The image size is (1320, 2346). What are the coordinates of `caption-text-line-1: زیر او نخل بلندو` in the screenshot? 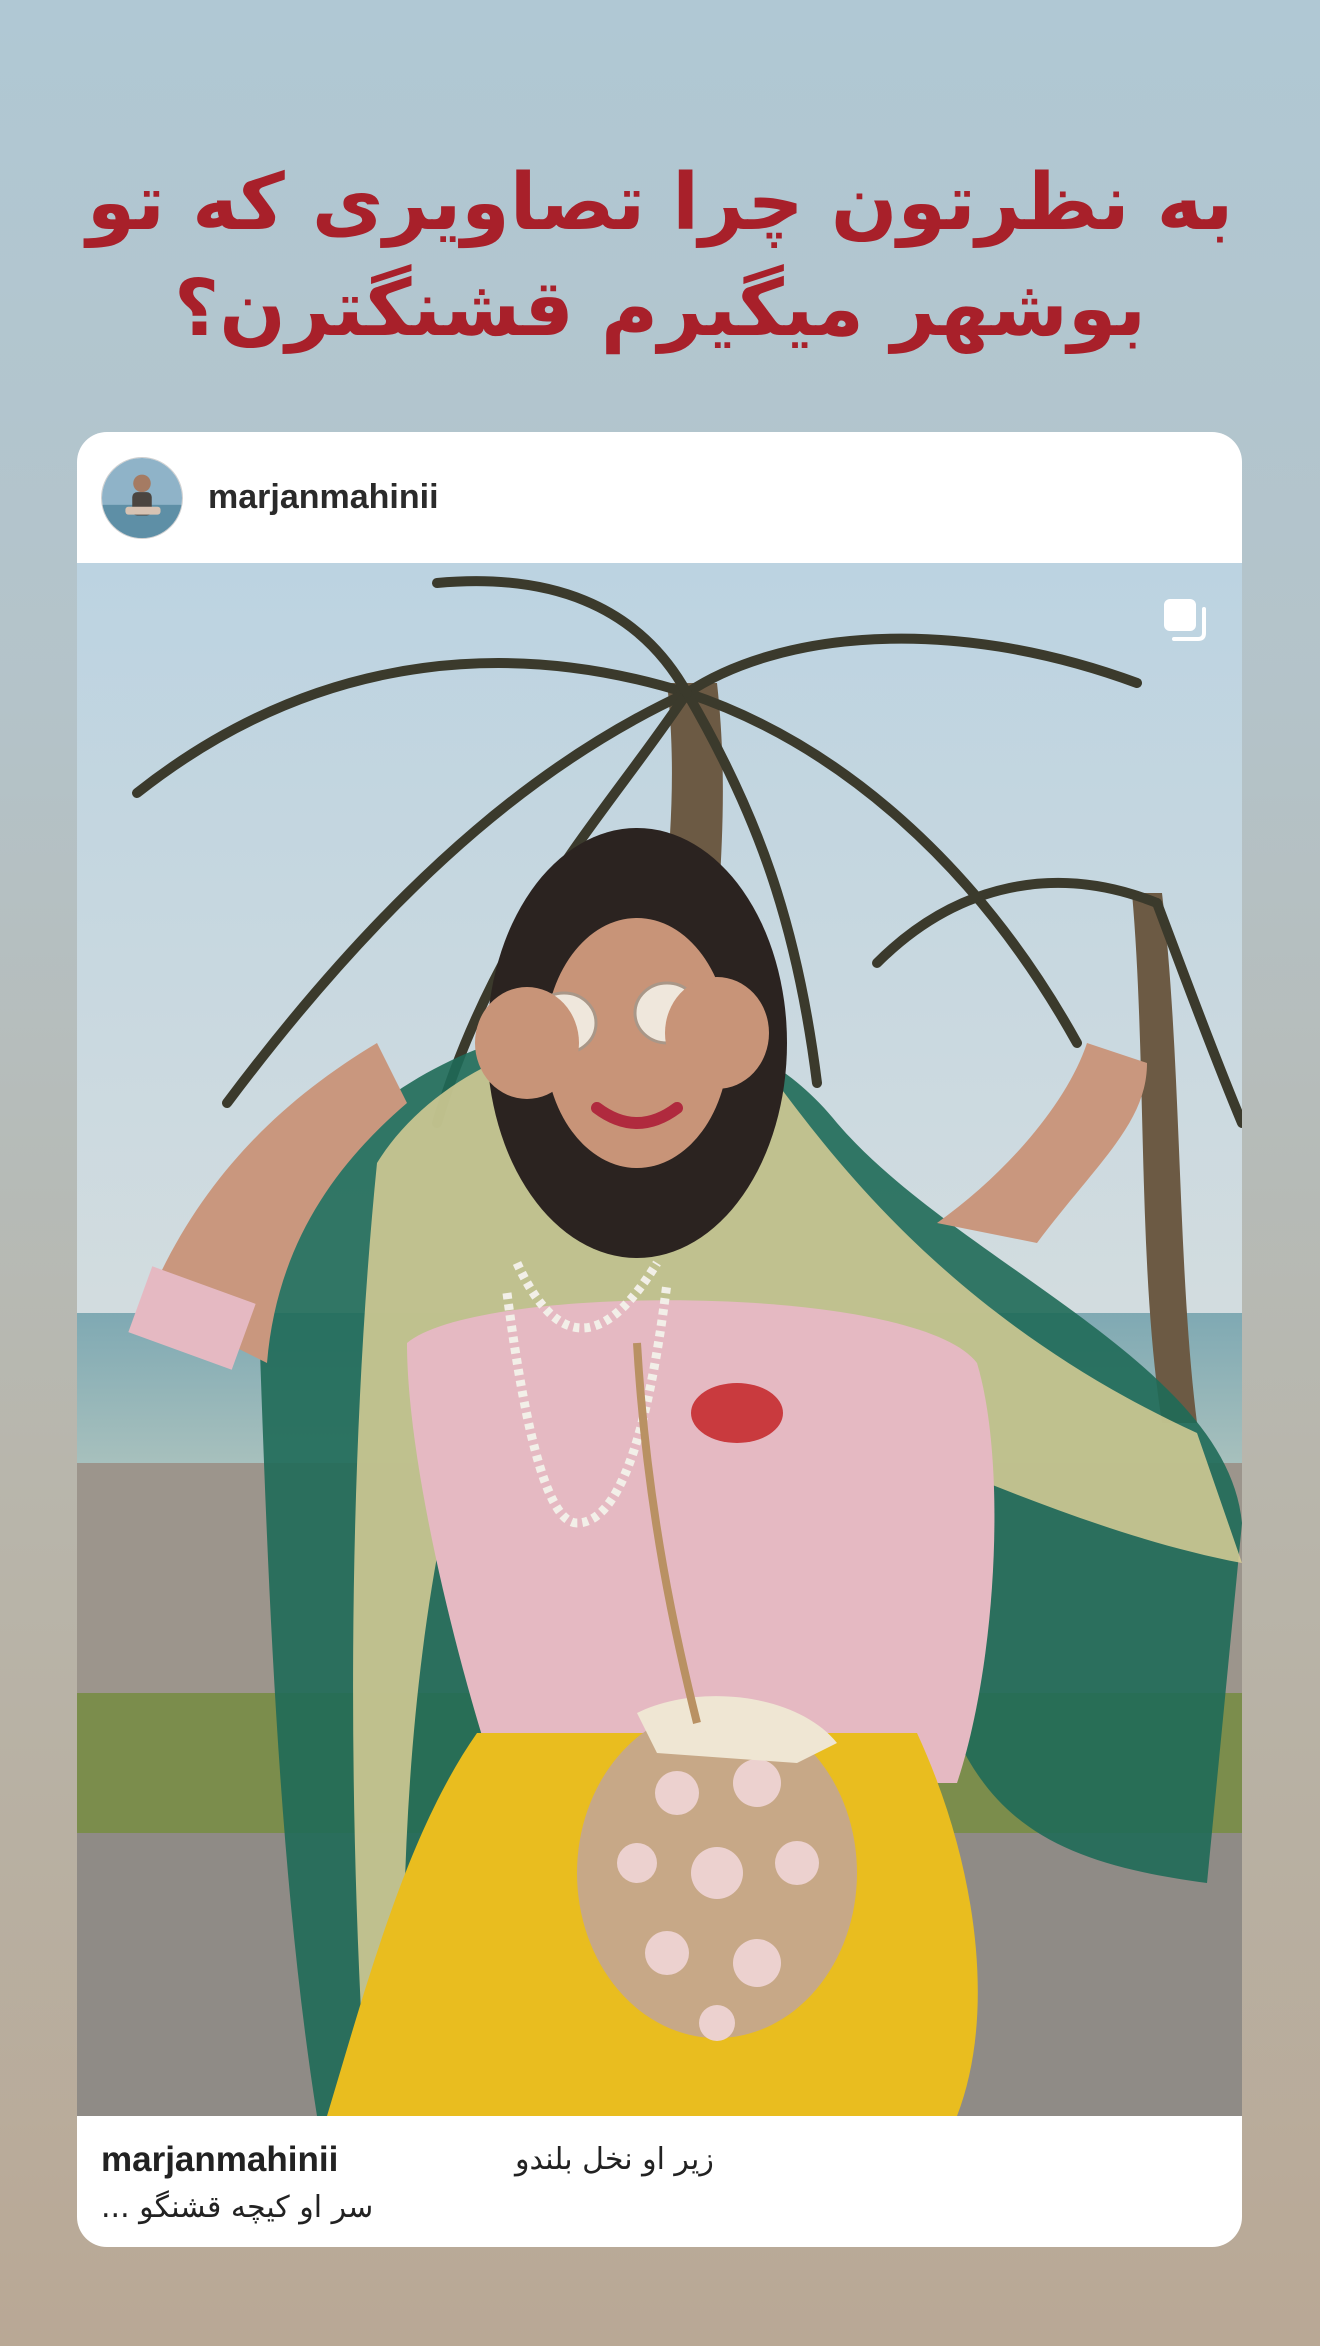 It's located at (614, 2159).